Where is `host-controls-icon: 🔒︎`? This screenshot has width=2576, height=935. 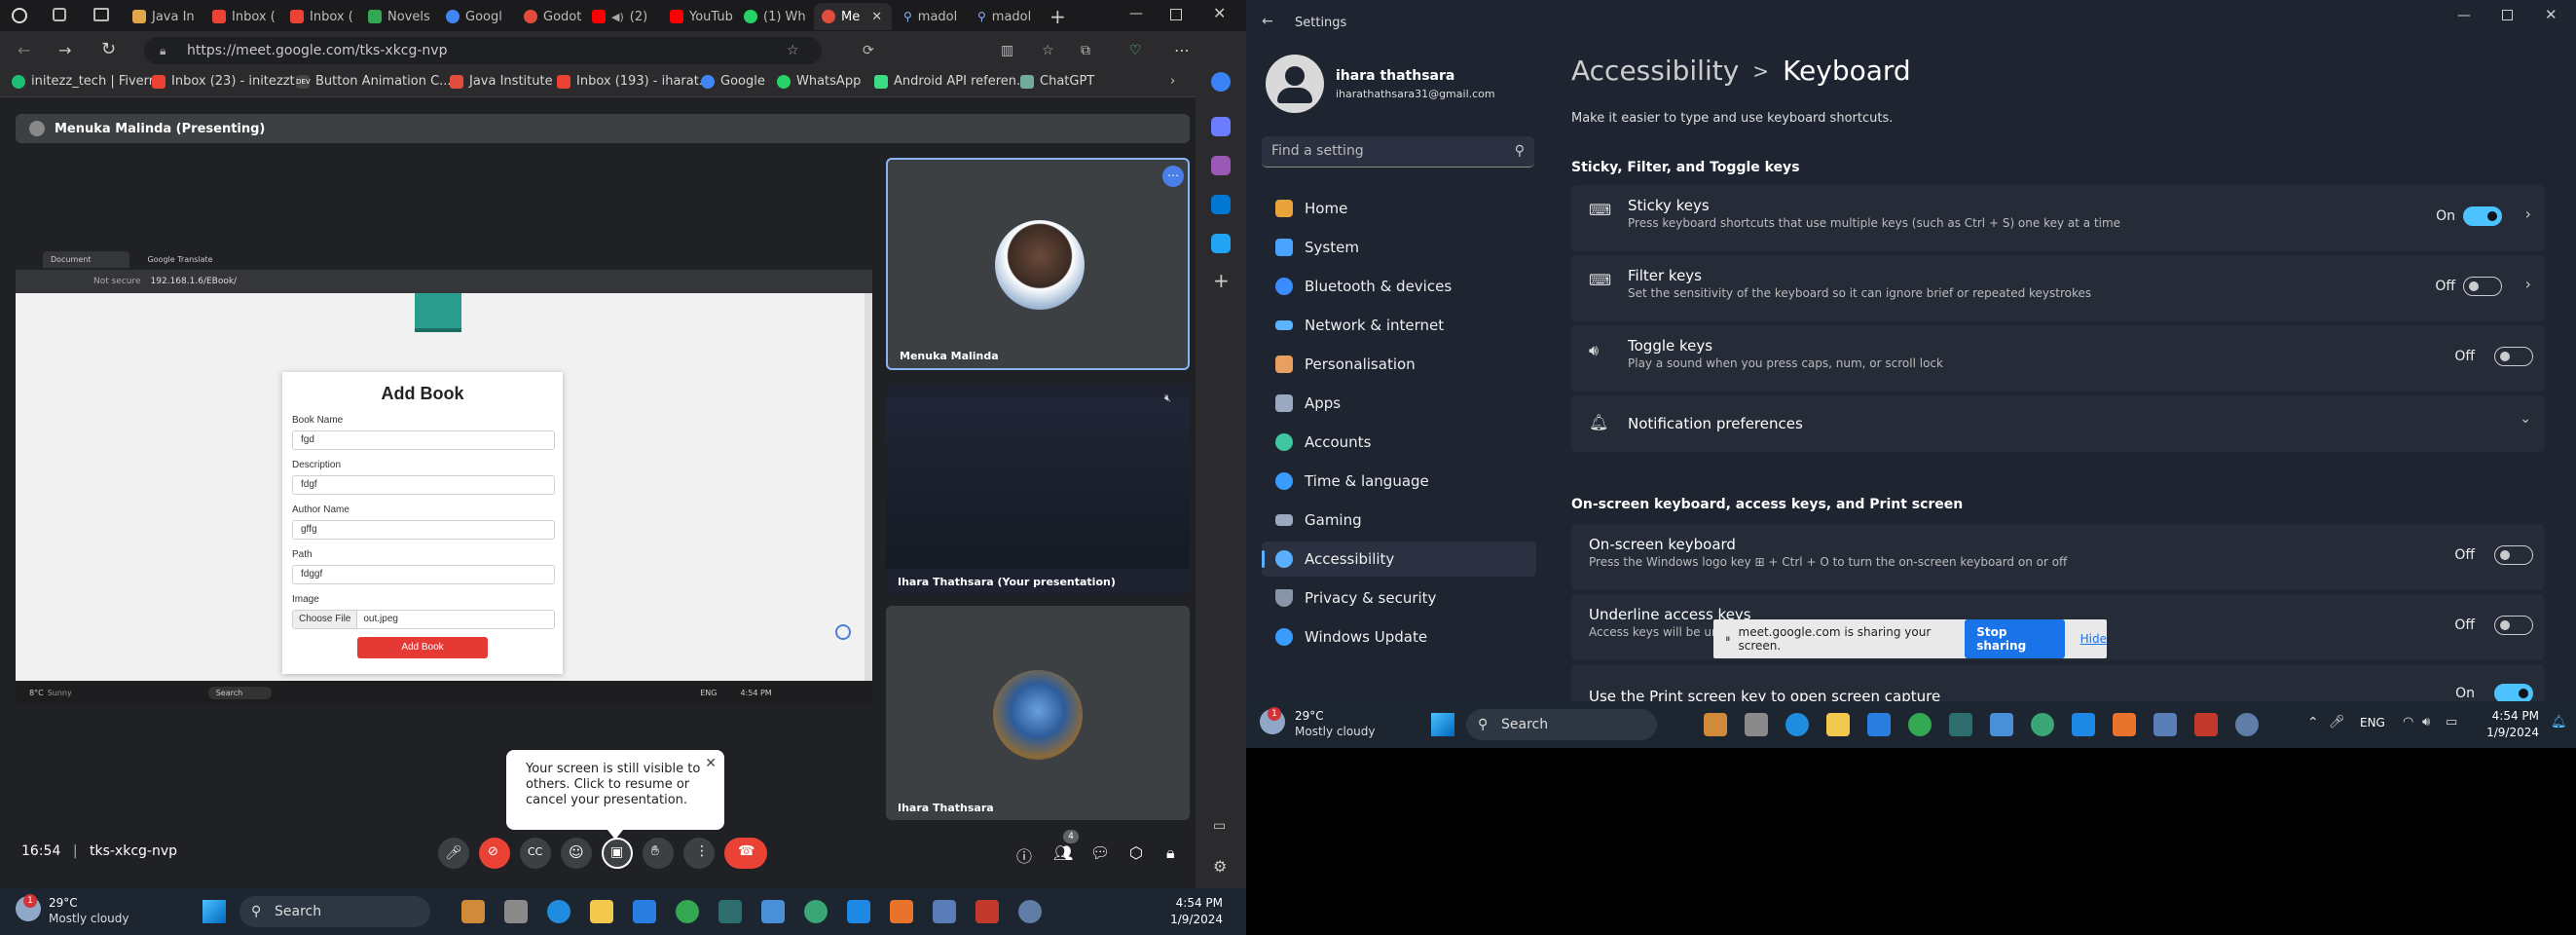 host-controls-icon: 🔒︎ is located at coordinates (1170, 853).